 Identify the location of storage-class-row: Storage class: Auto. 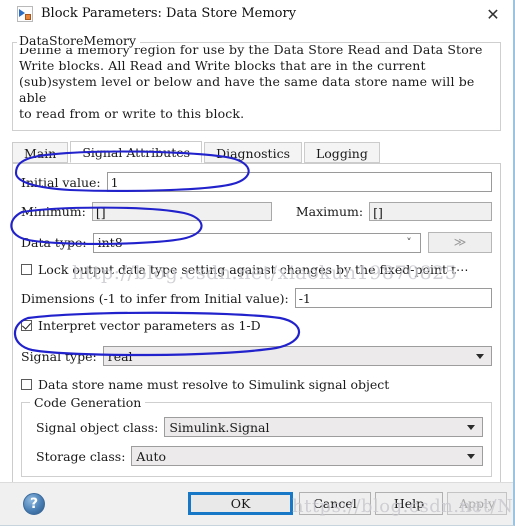
(256, 456).